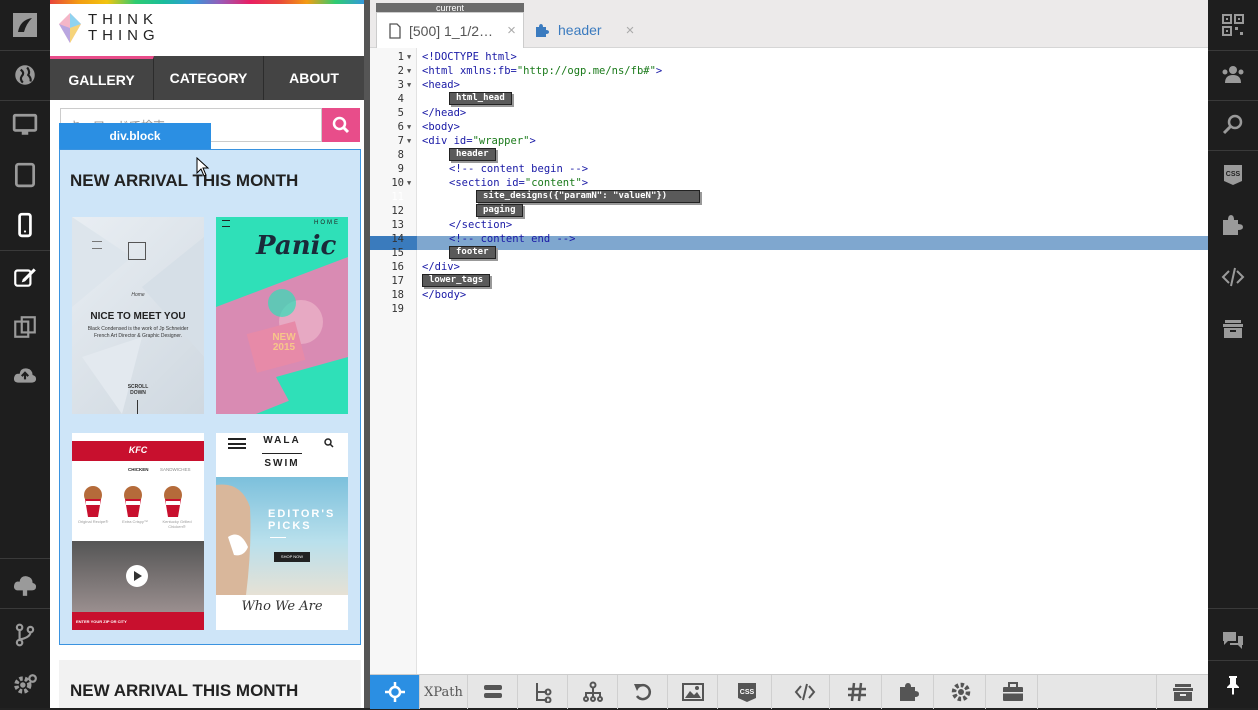 The width and height of the screenshot is (1258, 710). What do you see at coordinates (789, 225) in the screenshot?
I see `code-line-13: </section>` at bounding box center [789, 225].